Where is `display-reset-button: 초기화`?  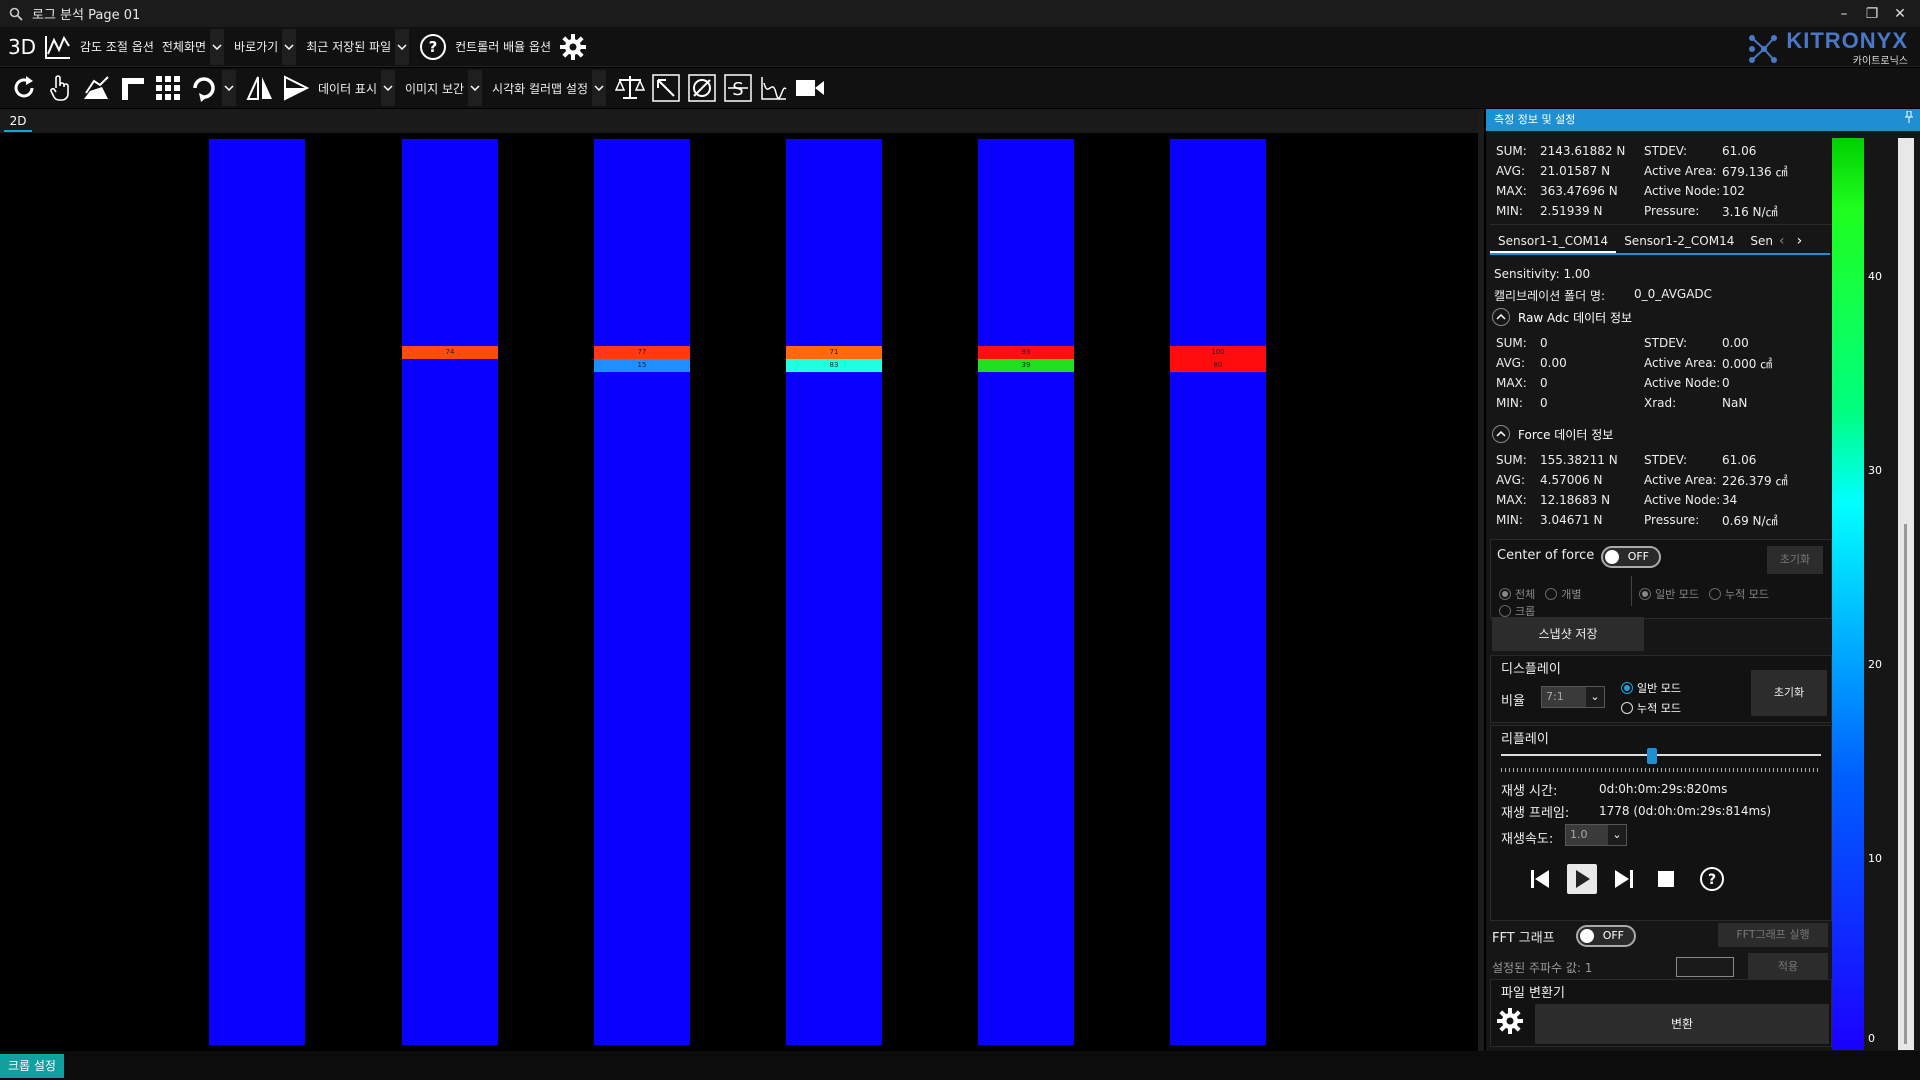 display-reset-button: 초기화 is located at coordinates (1789, 693).